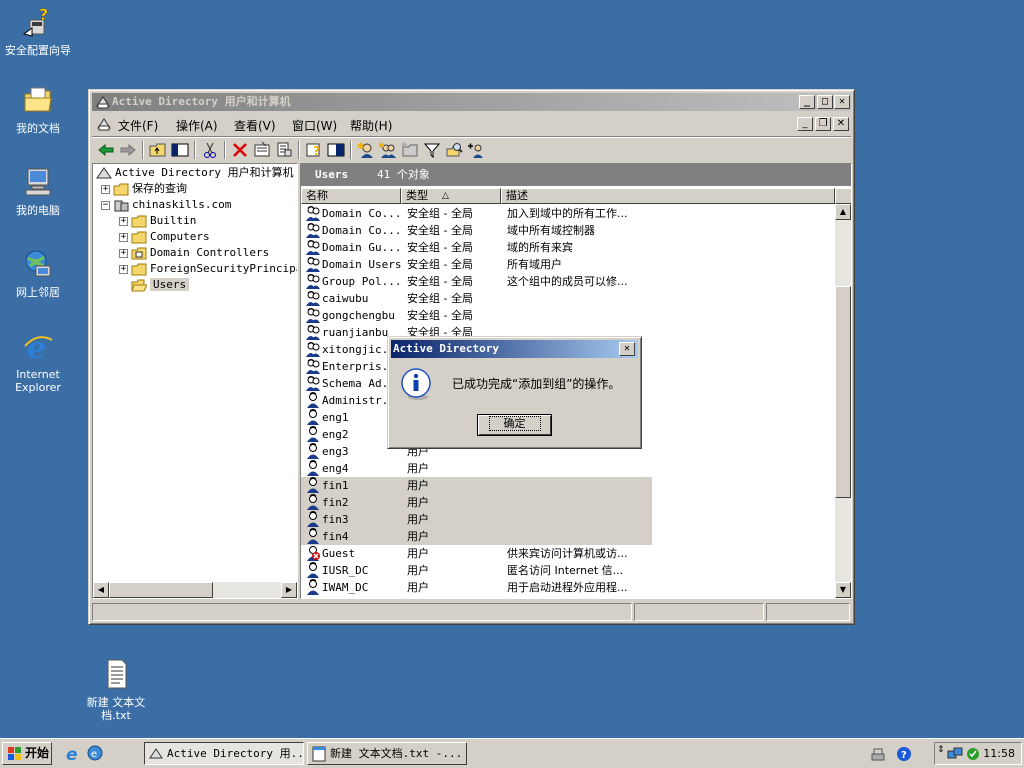 Image resolution: width=1024 pixels, height=768 pixels. What do you see at coordinates (668, 196) in the screenshot?
I see `column-header-description: 描述` at bounding box center [668, 196].